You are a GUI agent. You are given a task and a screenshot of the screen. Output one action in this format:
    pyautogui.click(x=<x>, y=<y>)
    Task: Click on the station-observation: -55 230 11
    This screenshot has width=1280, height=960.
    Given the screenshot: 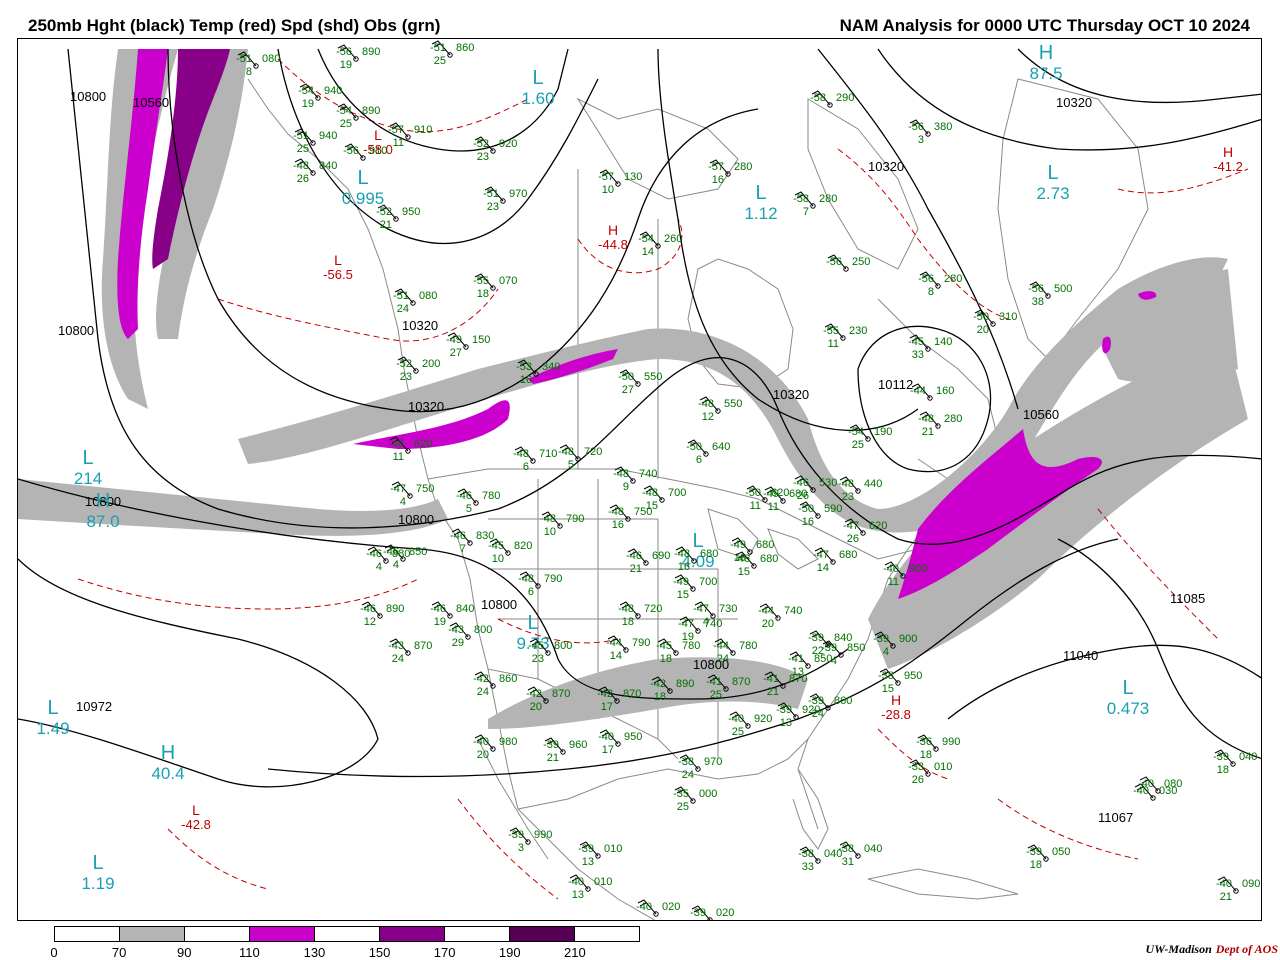 What is the action you would take?
    pyautogui.click(x=845, y=336)
    